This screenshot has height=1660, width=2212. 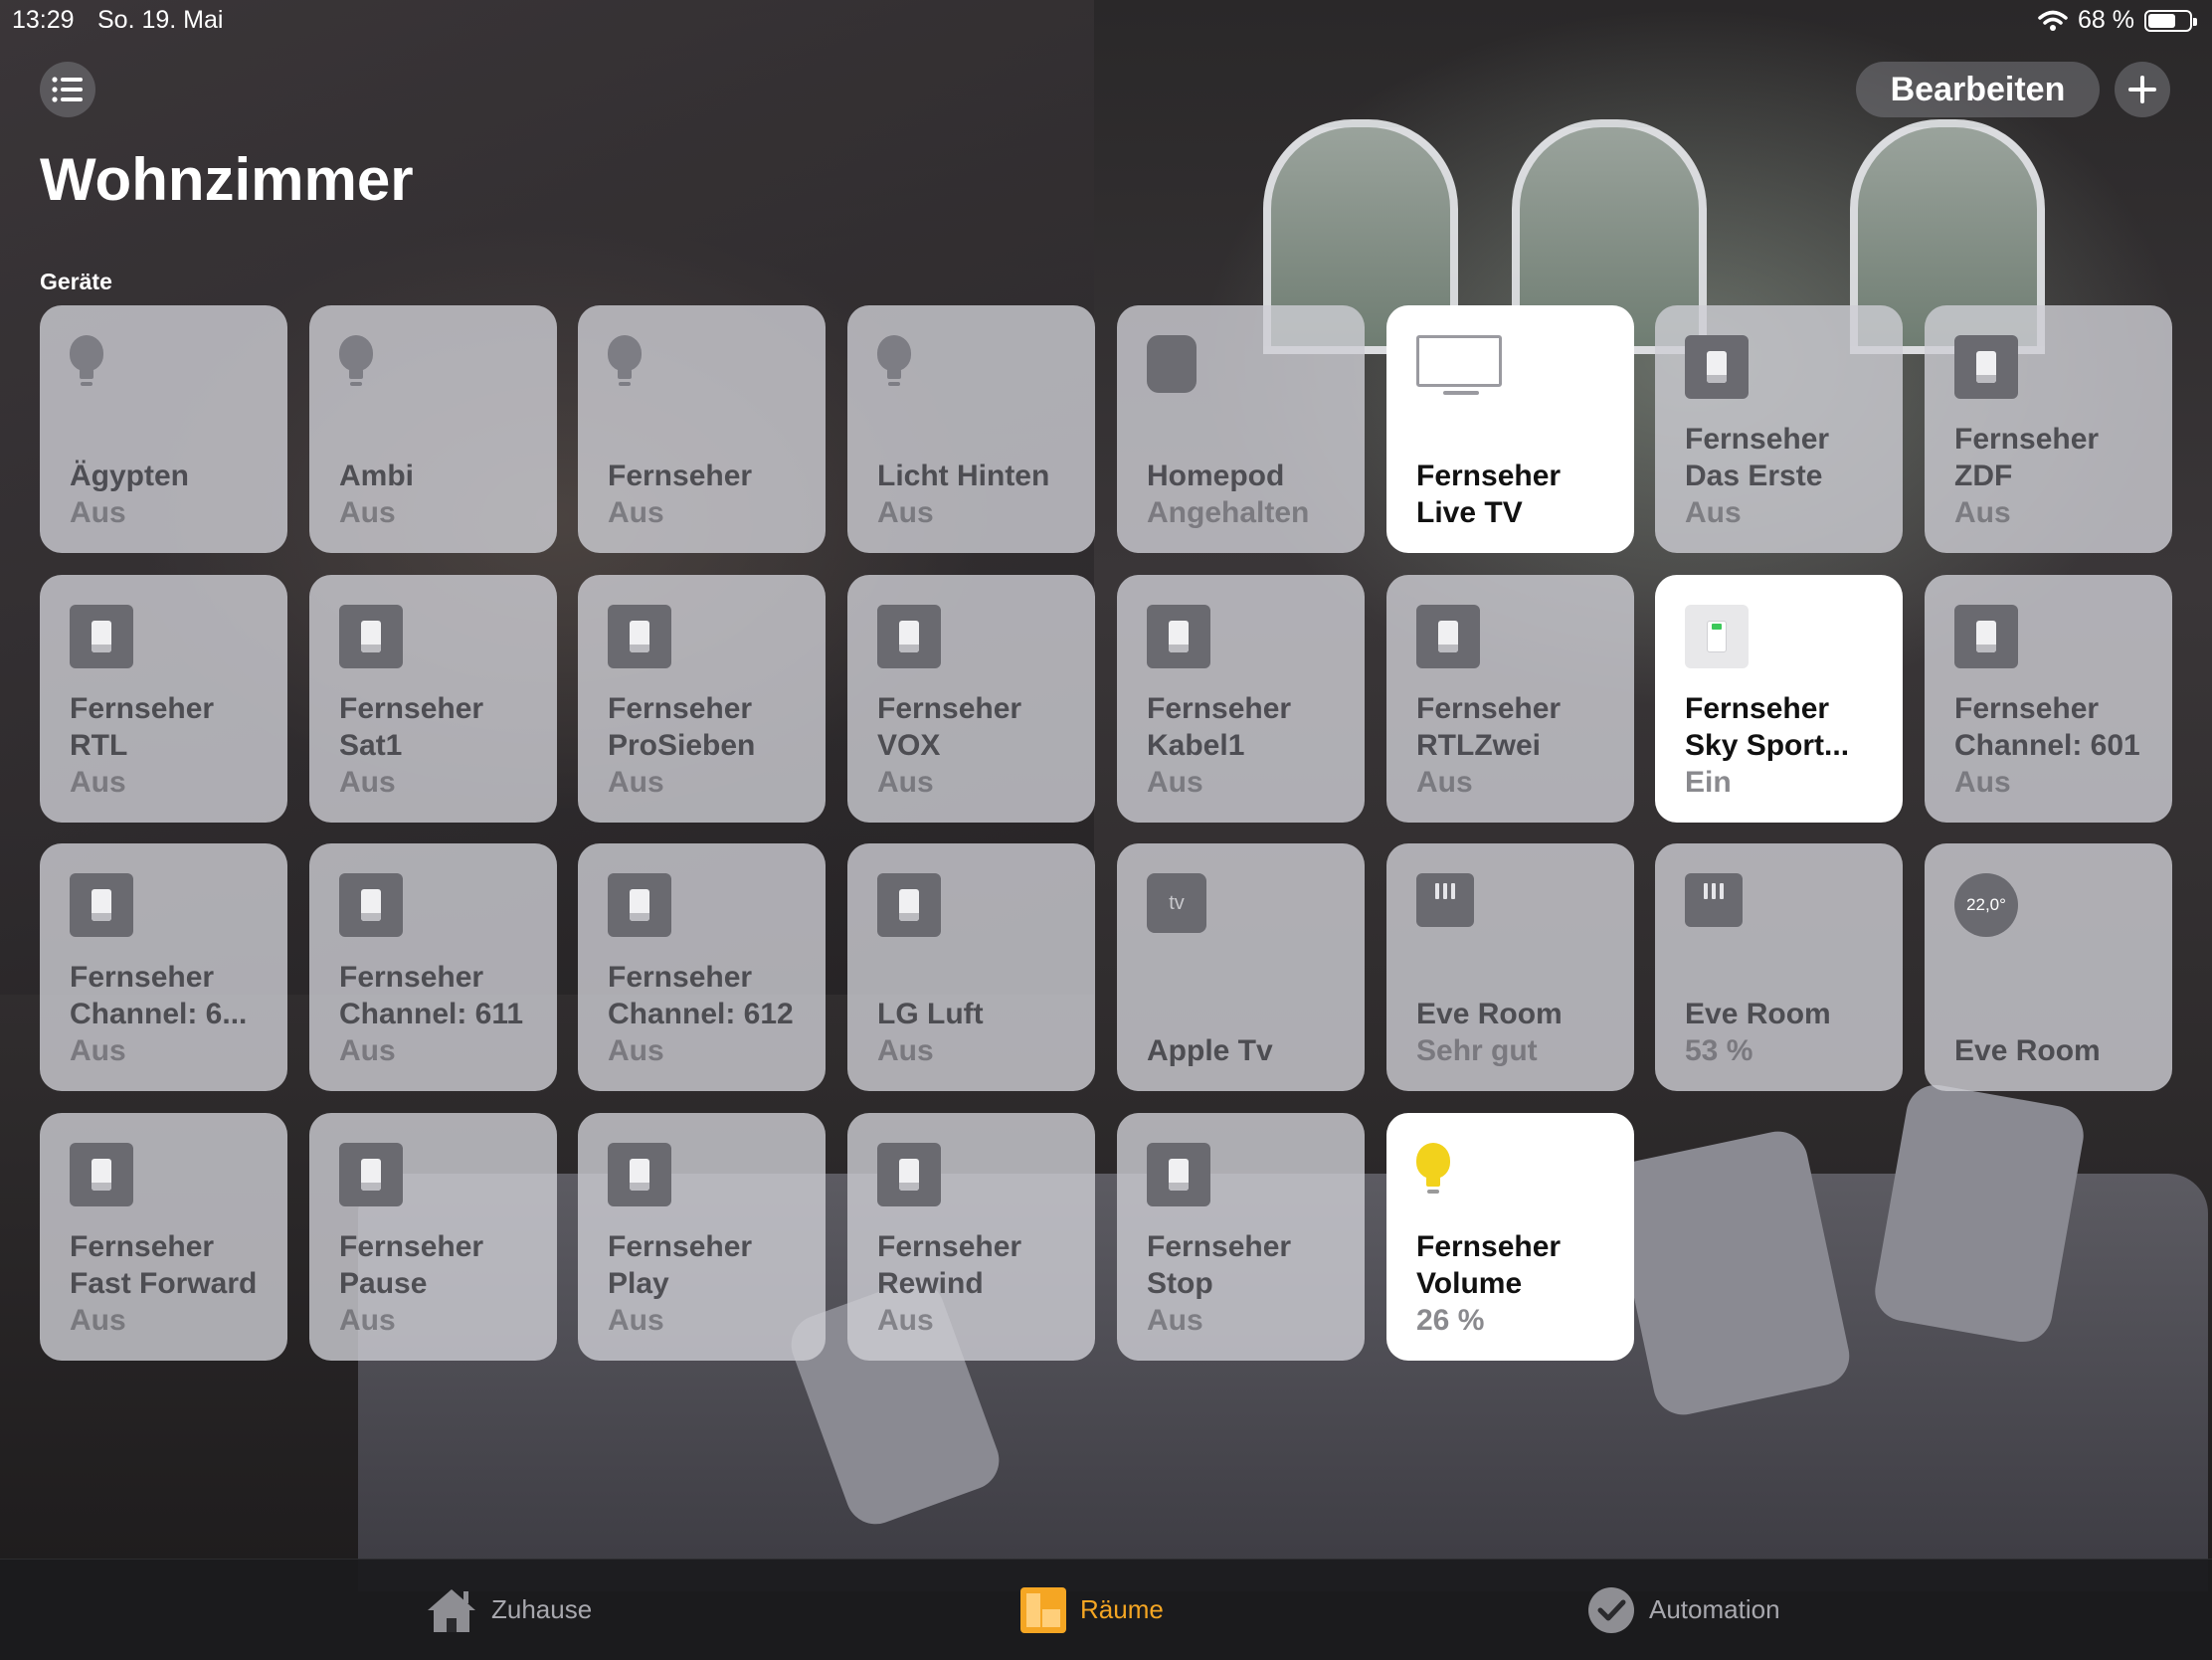 What do you see at coordinates (163, 699) in the screenshot?
I see `accessory-tile: Fernseher RTL Aus` at bounding box center [163, 699].